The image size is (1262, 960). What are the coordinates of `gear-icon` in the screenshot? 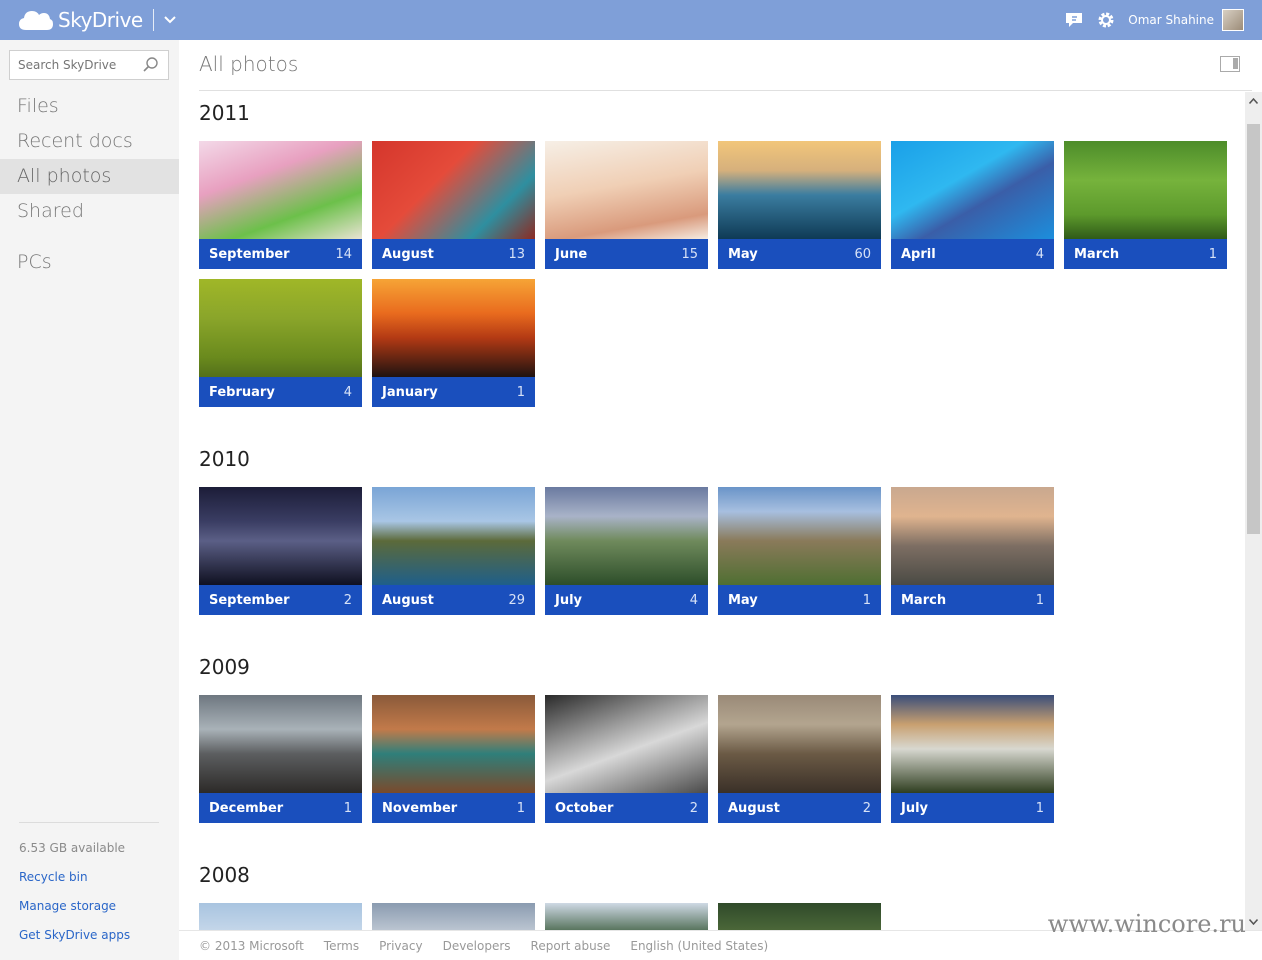 It's located at (1106, 20).